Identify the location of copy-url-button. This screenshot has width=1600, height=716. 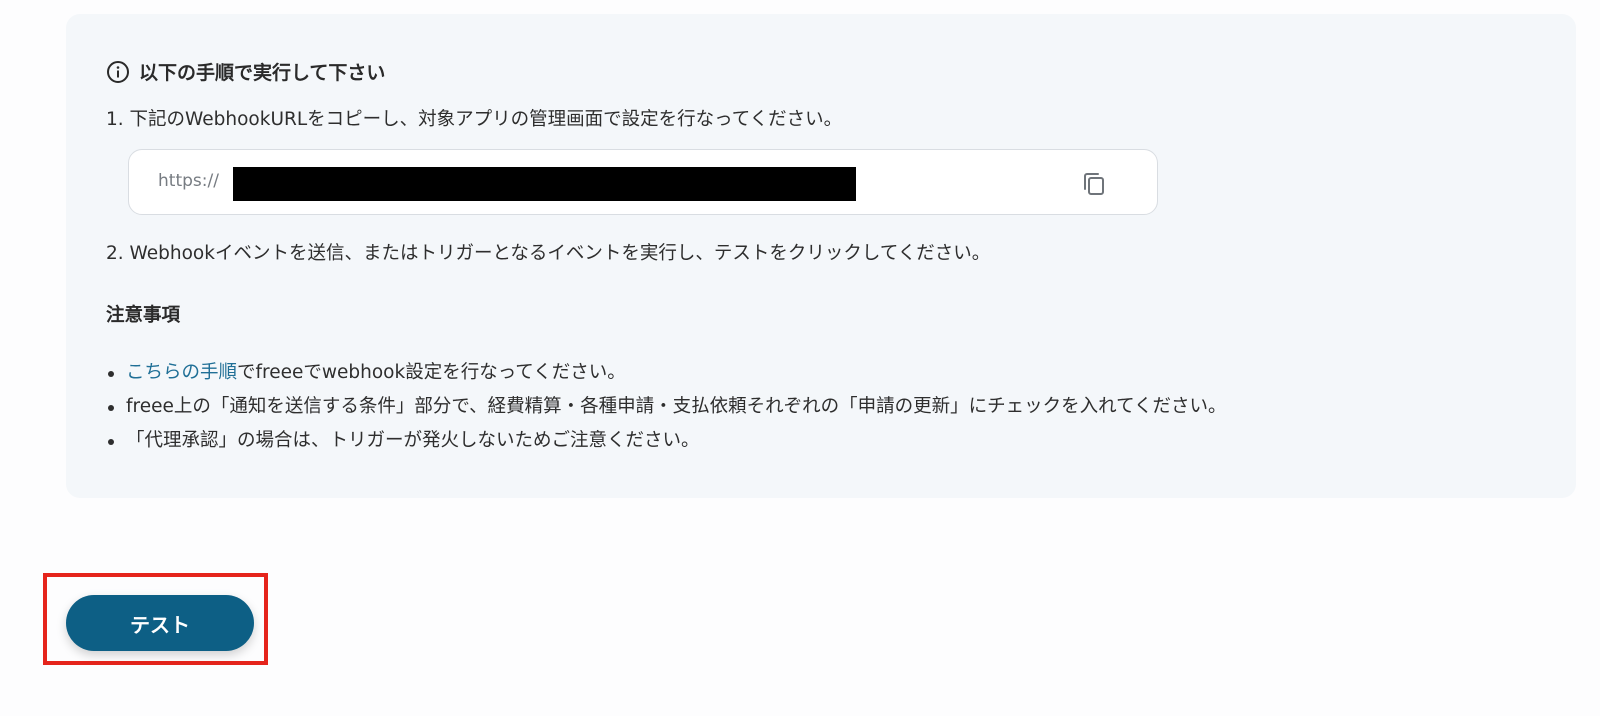
(1094, 184).